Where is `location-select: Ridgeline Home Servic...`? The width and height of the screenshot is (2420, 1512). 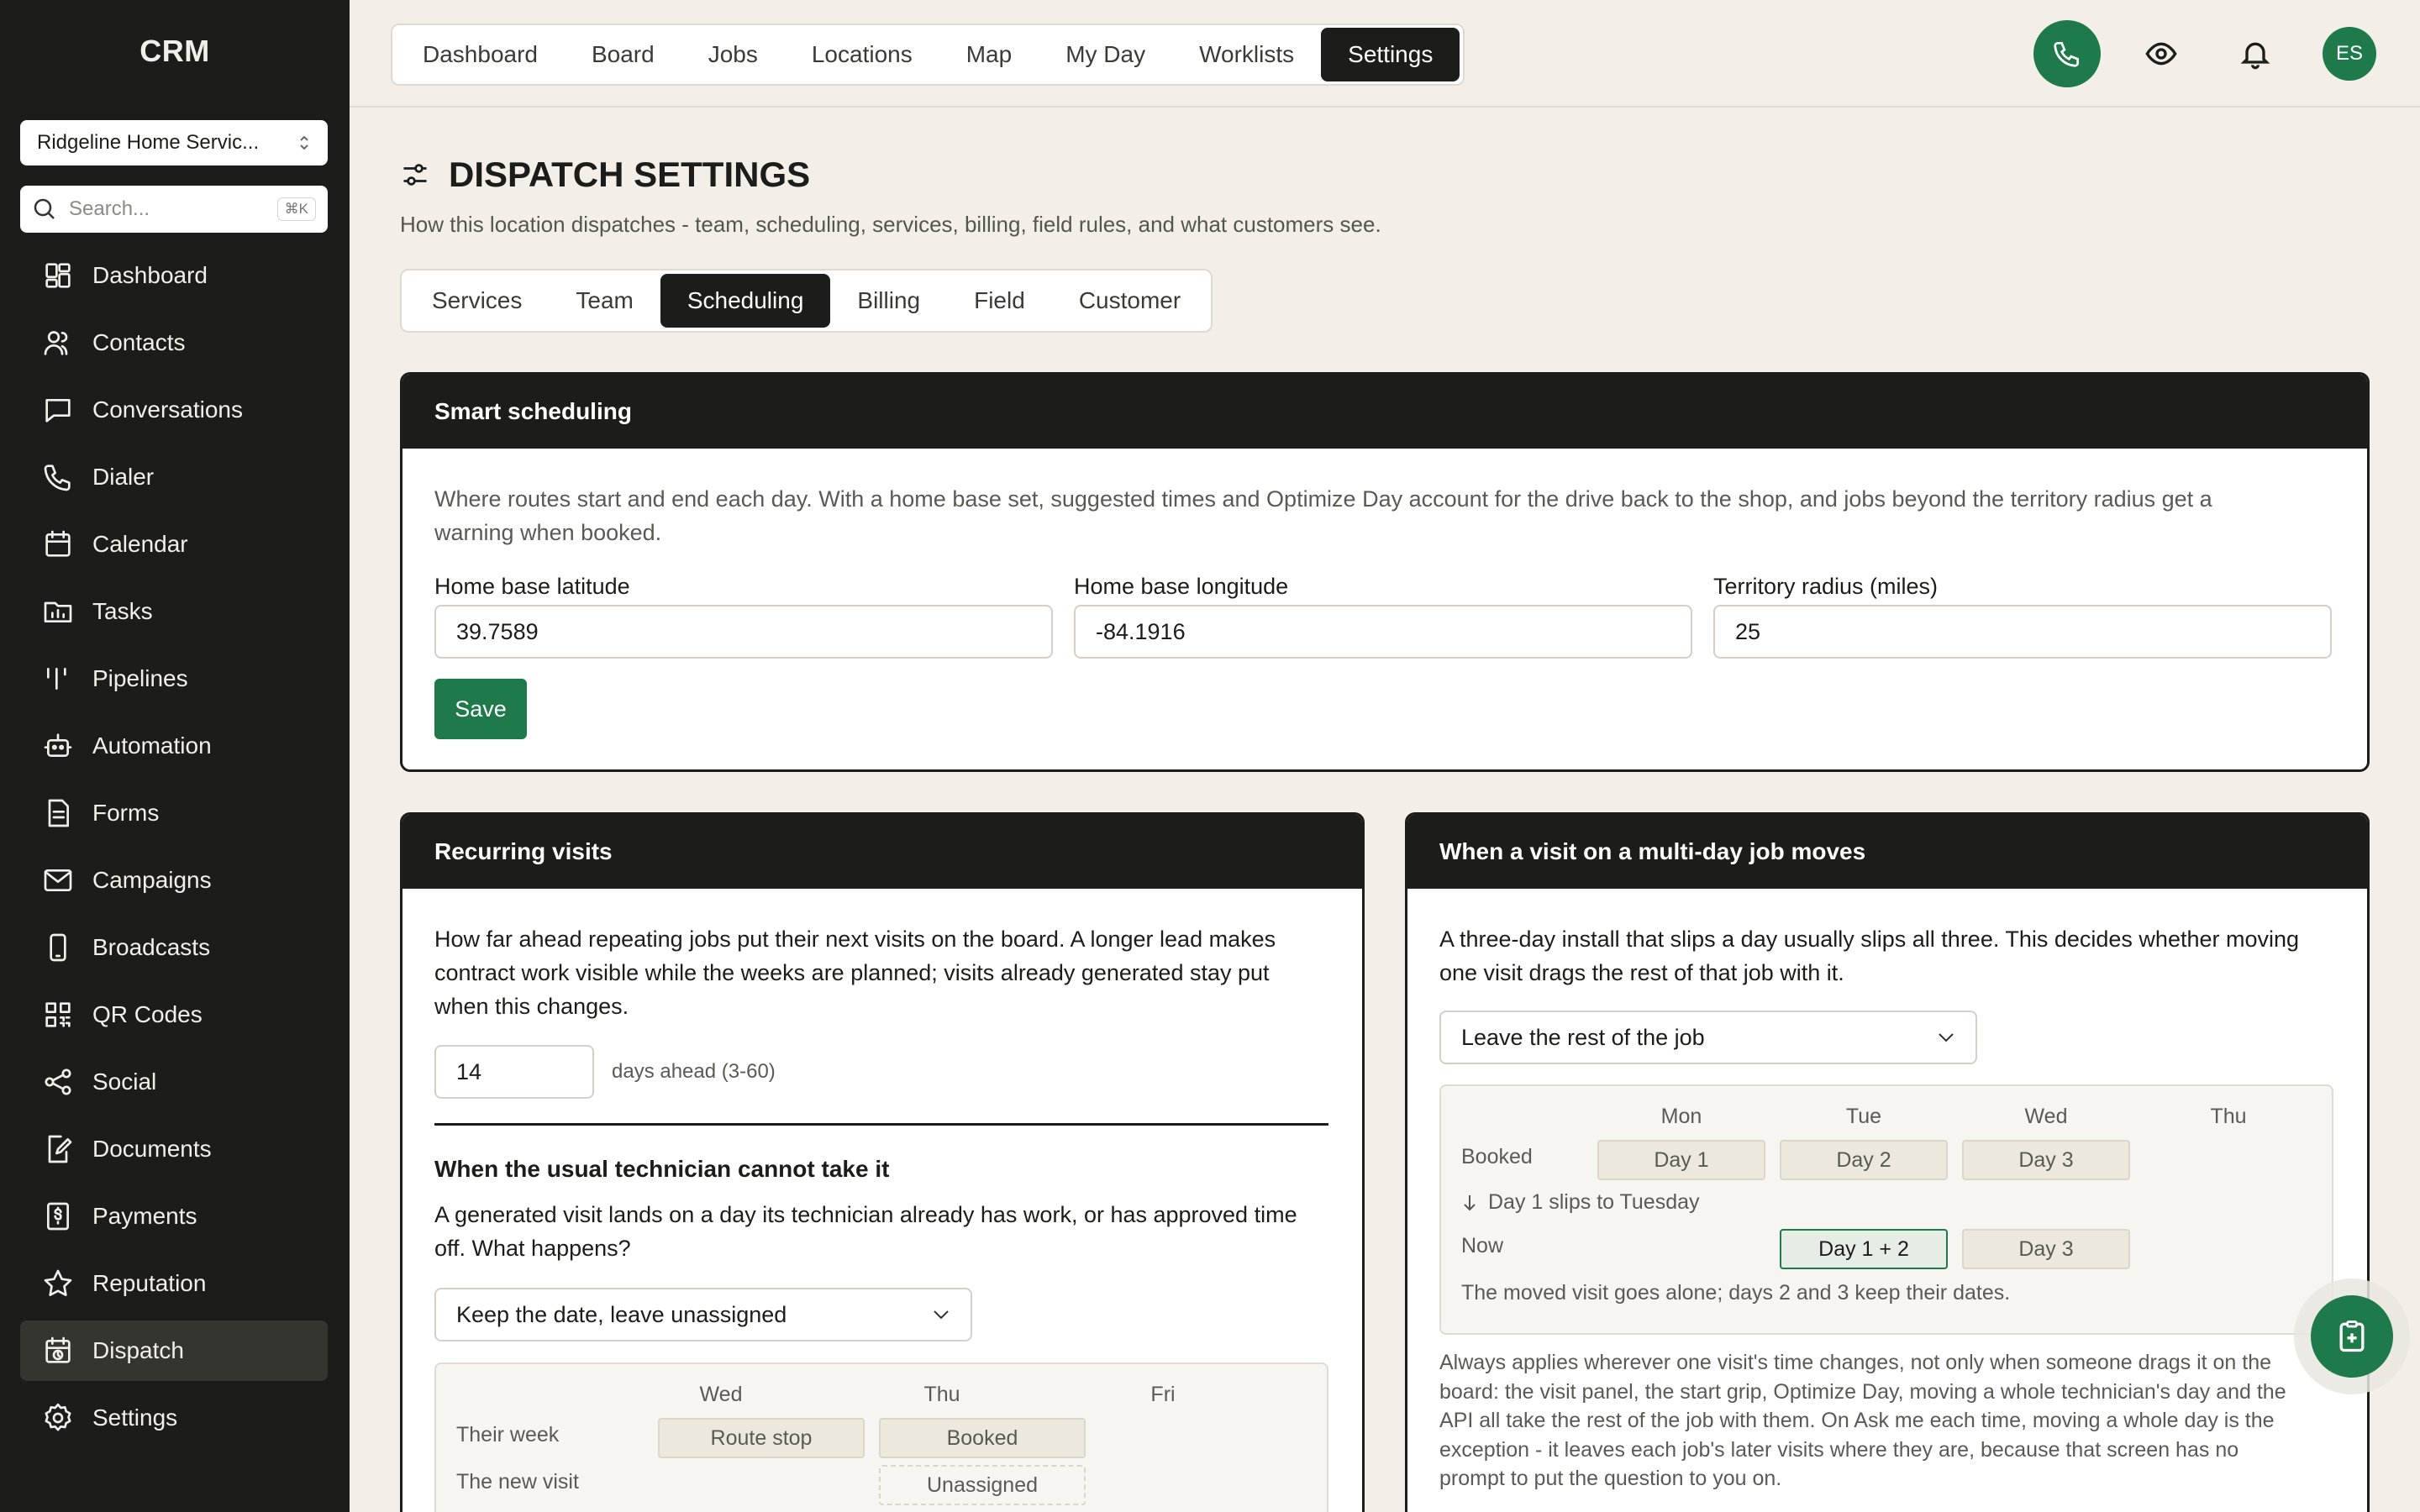
location-select: Ridgeline Home Servic... is located at coordinates (174, 142).